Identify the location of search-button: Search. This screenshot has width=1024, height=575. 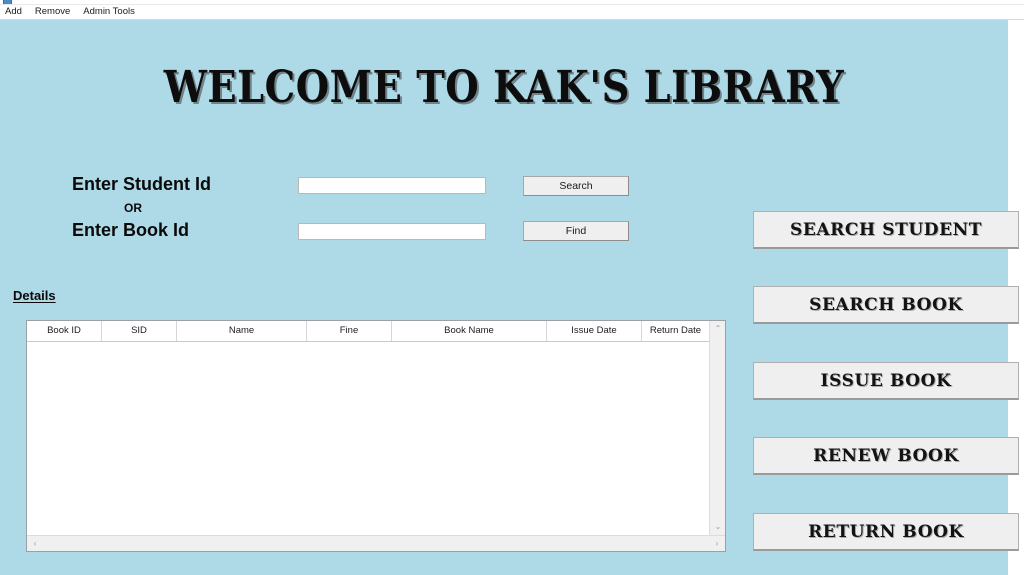
(576, 186).